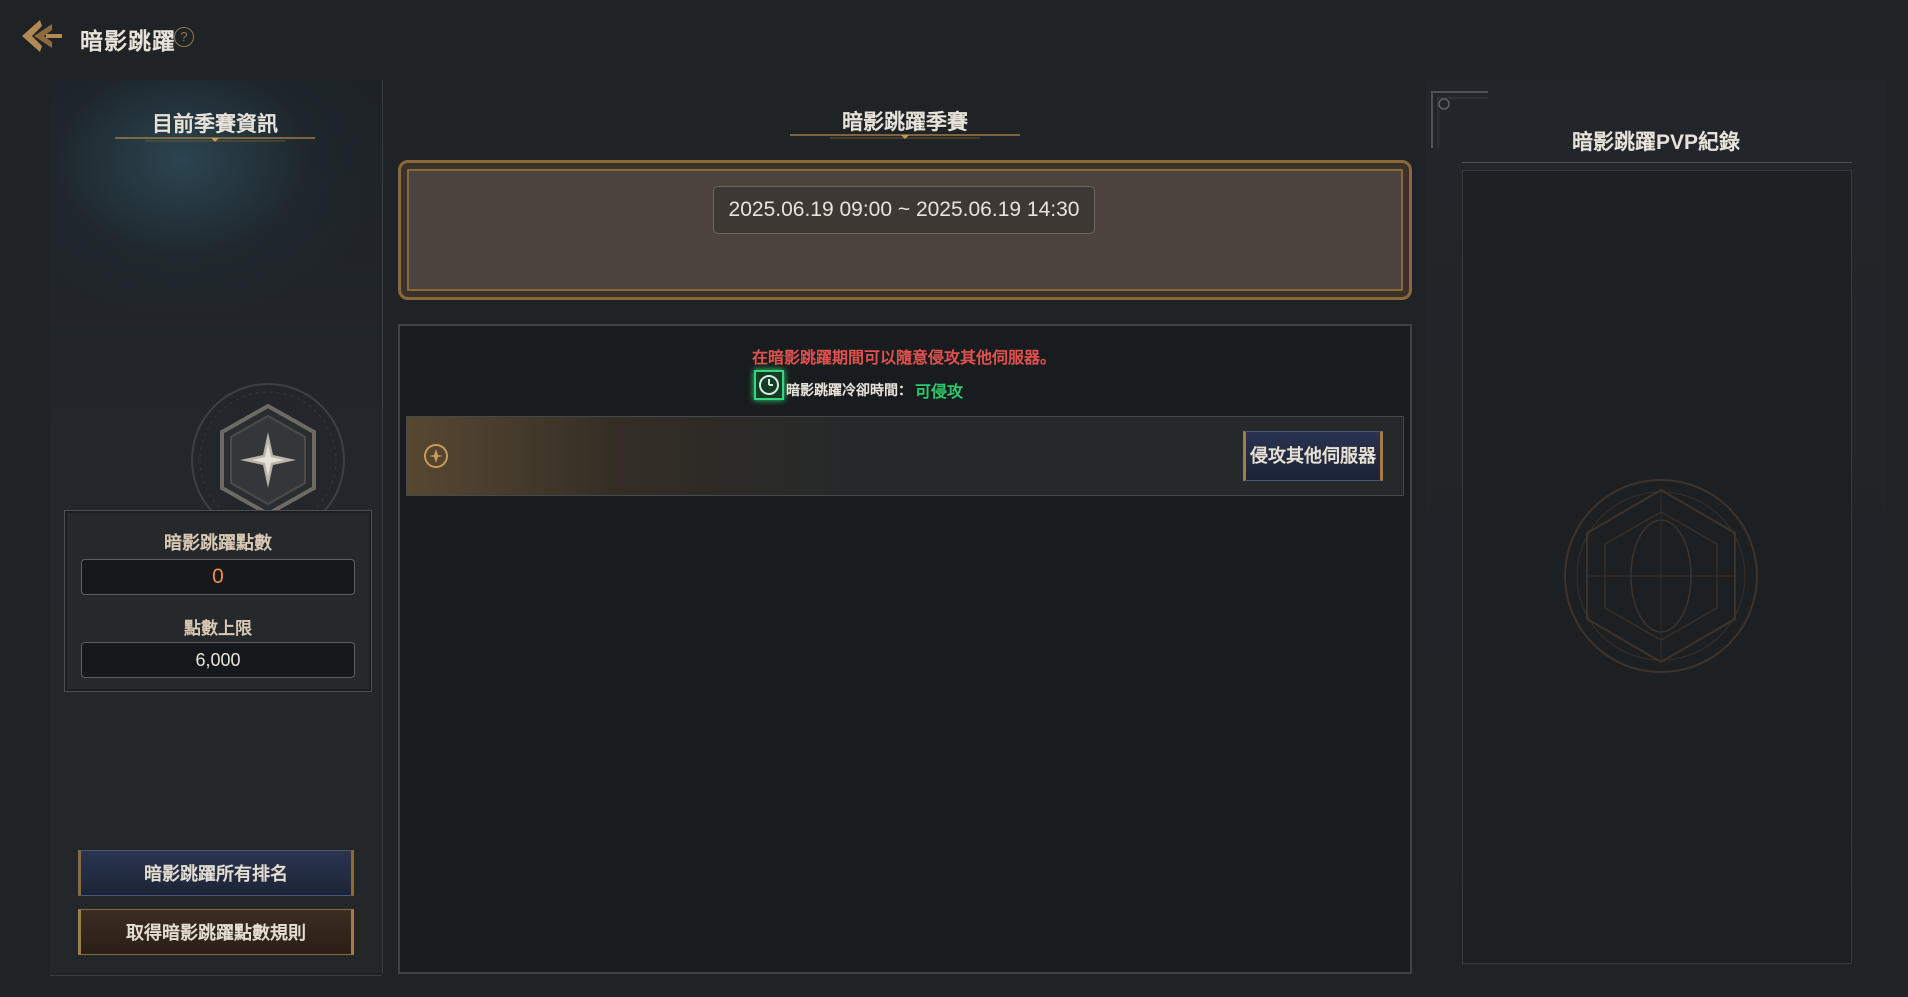 This screenshot has width=1908, height=997. I want to click on points-label: 暗影跳躍點數, so click(218, 543).